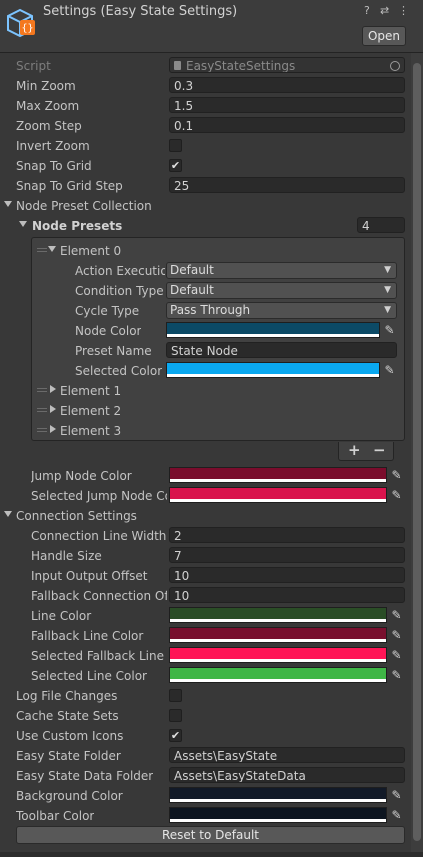  Describe the element at coordinates (205, 226) in the screenshot. I see `node-presets-foldout: Node Presets 4` at that location.